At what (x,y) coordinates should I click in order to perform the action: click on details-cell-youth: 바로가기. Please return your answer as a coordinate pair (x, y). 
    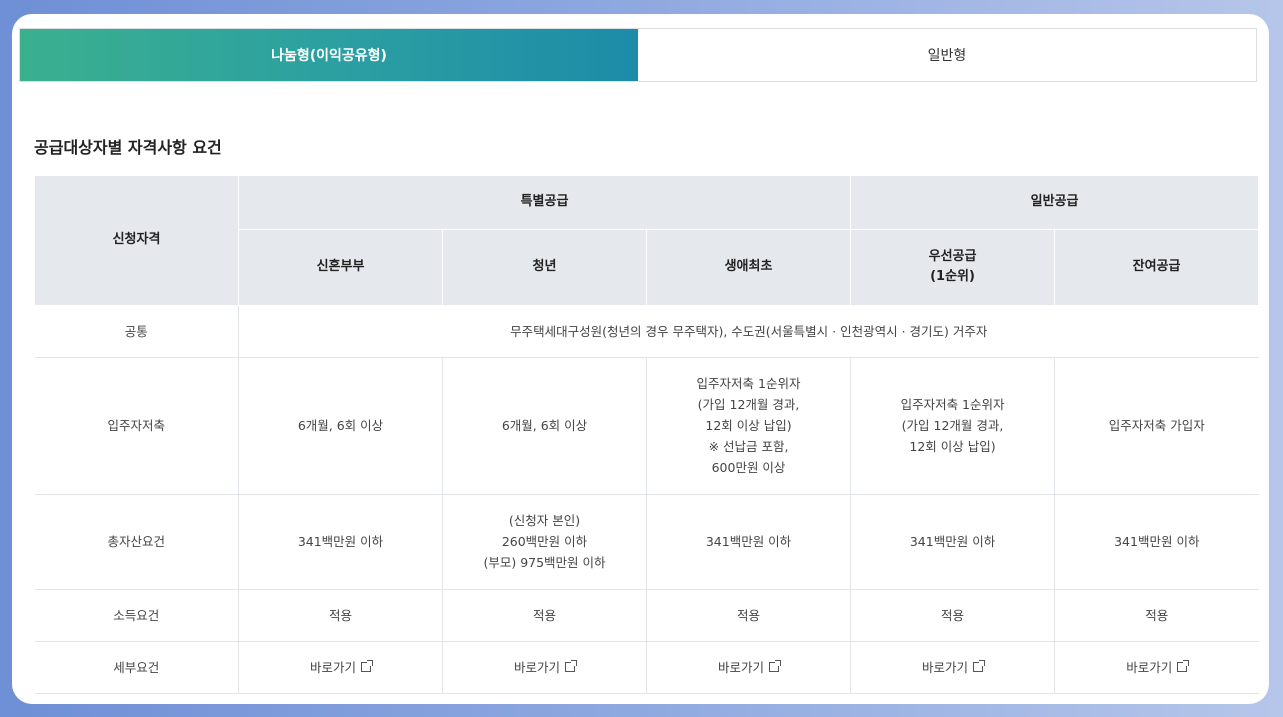
    Looking at the image, I should click on (544, 667).